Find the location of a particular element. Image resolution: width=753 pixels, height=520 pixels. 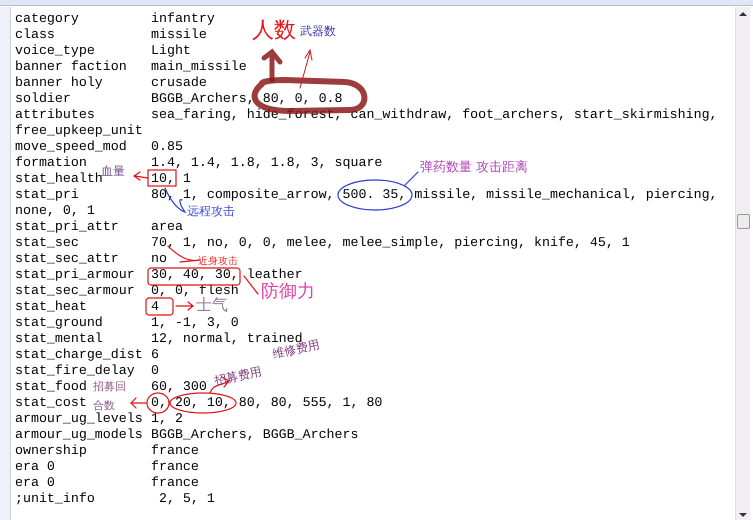

config-key: ;unit_info is located at coordinates (55, 498).